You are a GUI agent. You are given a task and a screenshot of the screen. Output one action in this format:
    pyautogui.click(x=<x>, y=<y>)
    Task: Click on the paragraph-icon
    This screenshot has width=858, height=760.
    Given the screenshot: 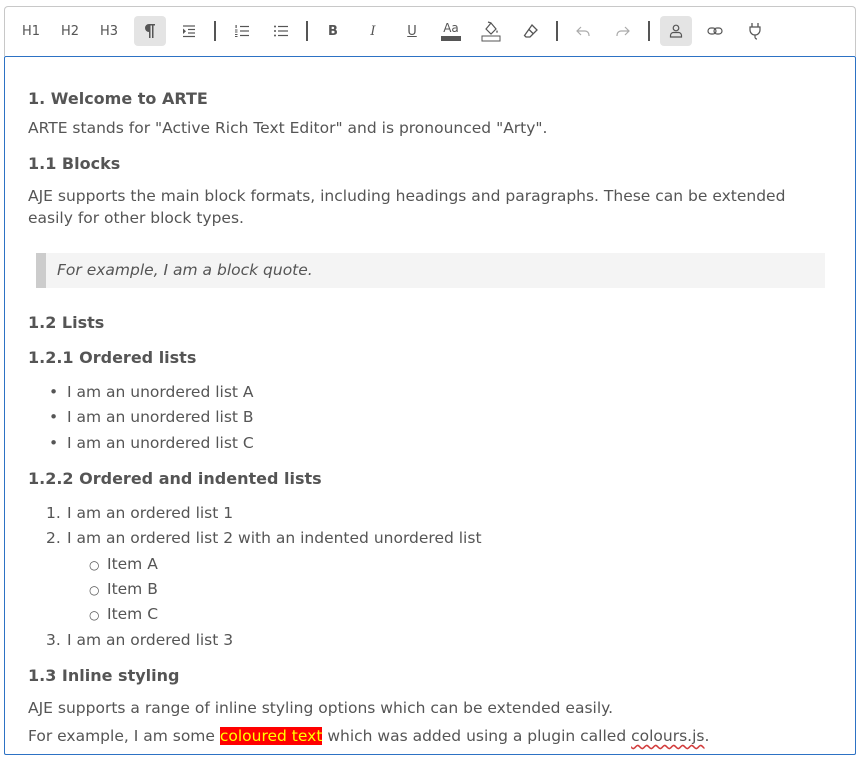 What is the action you would take?
    pyautogui.click(x=150, y=31)
    